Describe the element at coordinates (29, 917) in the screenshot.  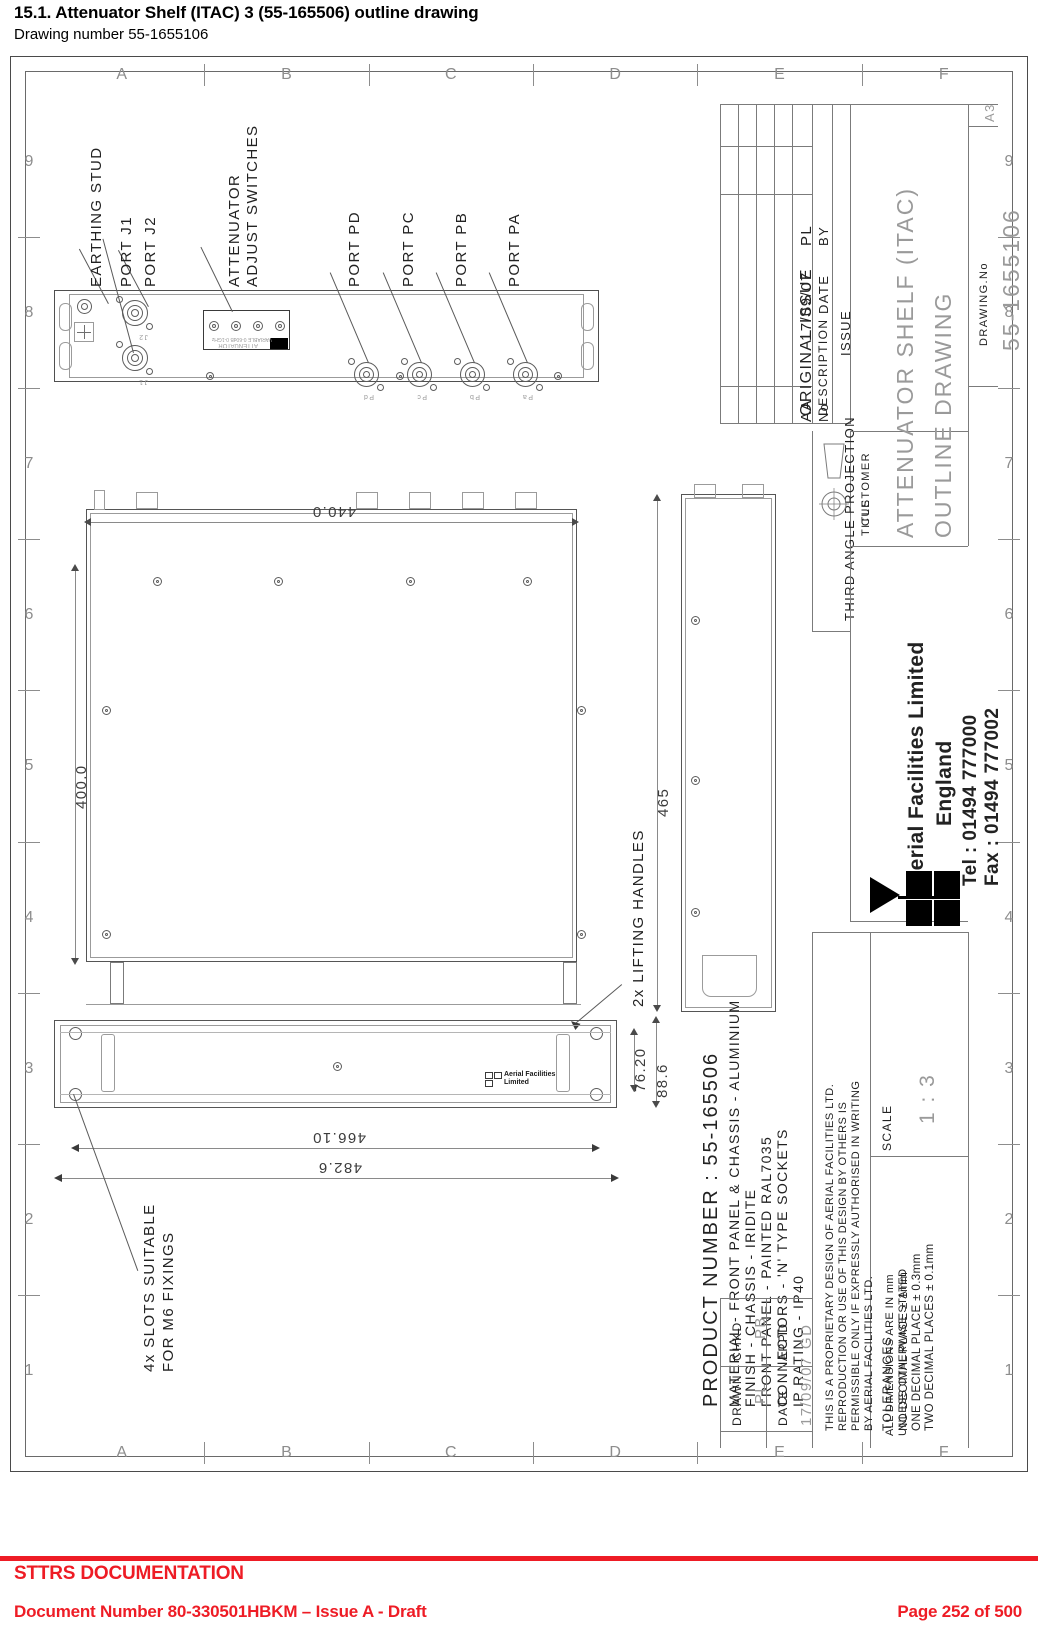
I see `zone-number-4: 4` at that location.